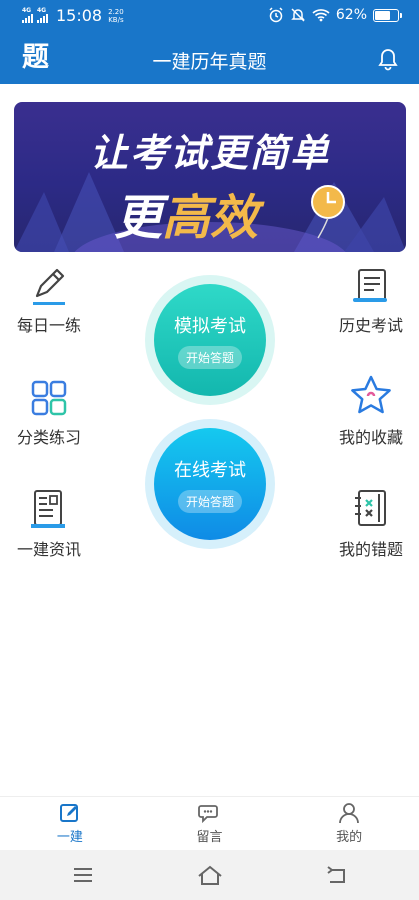 Image resolution: width=419 pixels, height=900 pixels. I want to click on status-left: 4G 4G 15:08 2.20 KB/s, so click(73, 15).